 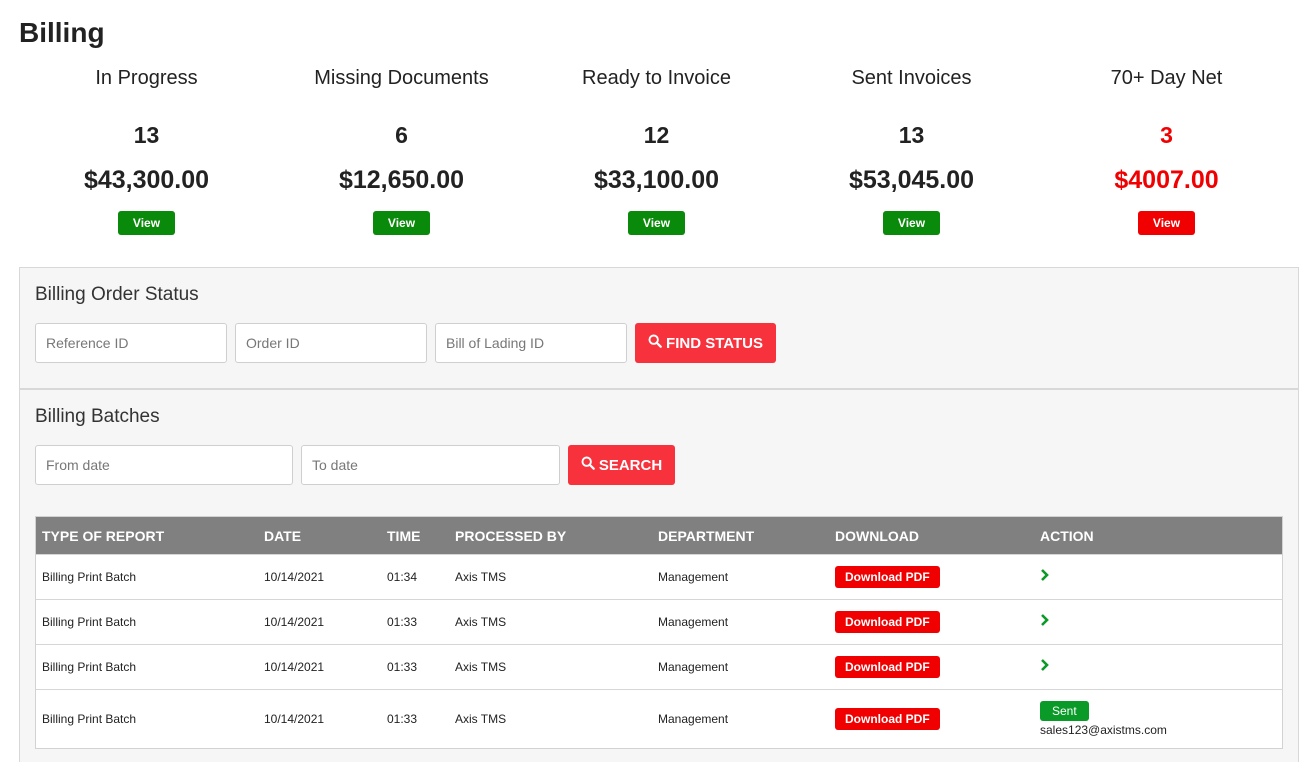 I want to click on order-id-input, so click(x=331, y=343).